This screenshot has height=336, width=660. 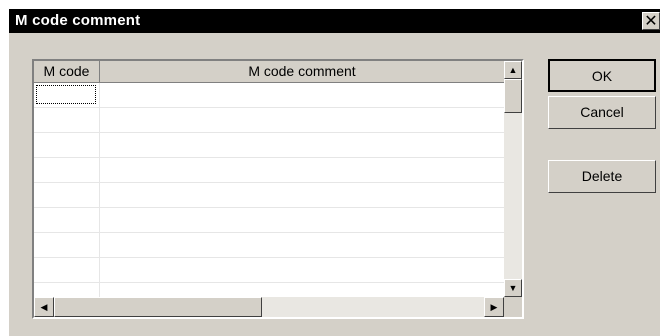 What do you see at coordinates (602, 75) in the screenshot?
I see `ok-button: OK` at bounding box center [602, 75].